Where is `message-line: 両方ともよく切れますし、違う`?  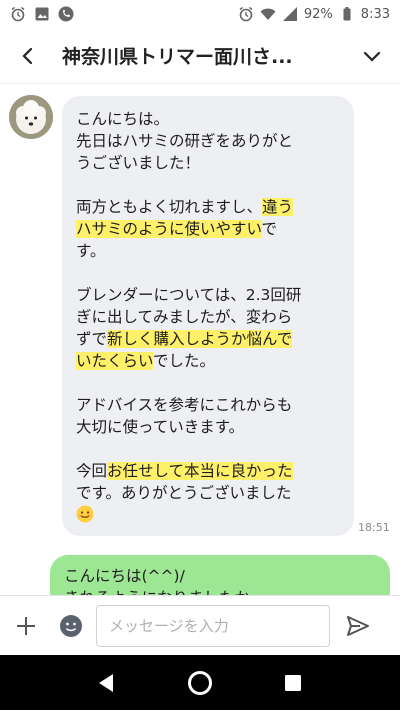 message-line: 両方ともよく切れますし、違う is located at coordinates (208, 207).